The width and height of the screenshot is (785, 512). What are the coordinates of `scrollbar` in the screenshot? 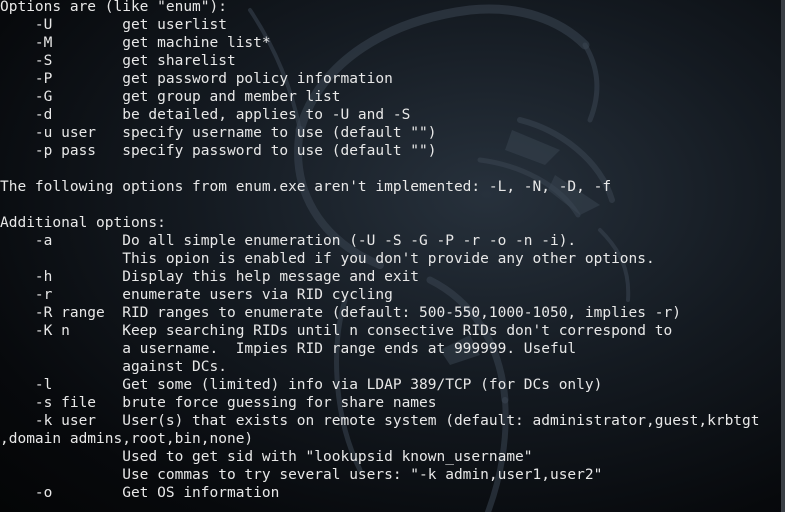 It's located at (783, 256).